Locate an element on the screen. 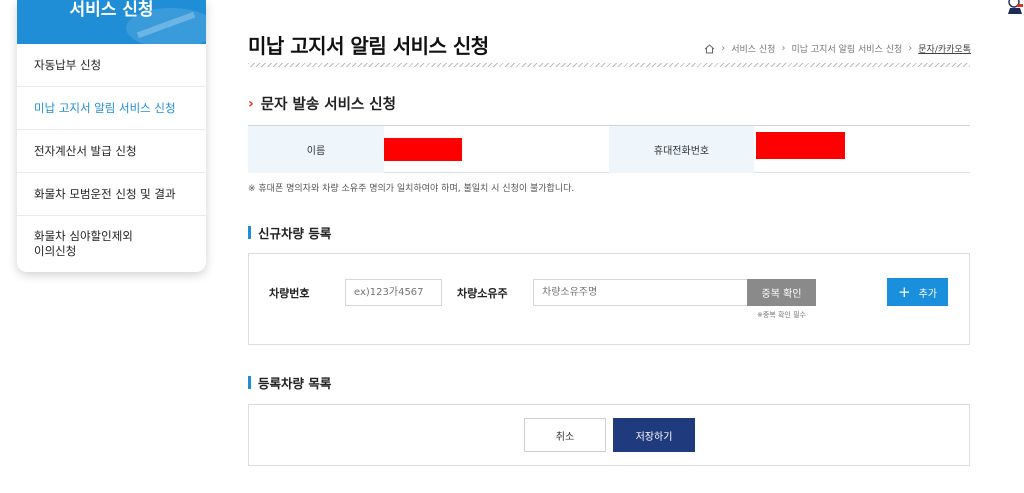  add-vehicle-label: 추가 is located at coordinates (927, 294).